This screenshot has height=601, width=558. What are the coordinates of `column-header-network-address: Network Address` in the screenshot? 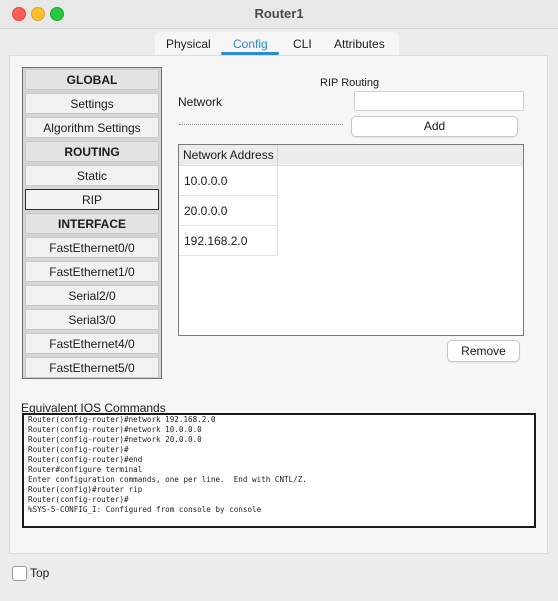 It's located at (228, 155).